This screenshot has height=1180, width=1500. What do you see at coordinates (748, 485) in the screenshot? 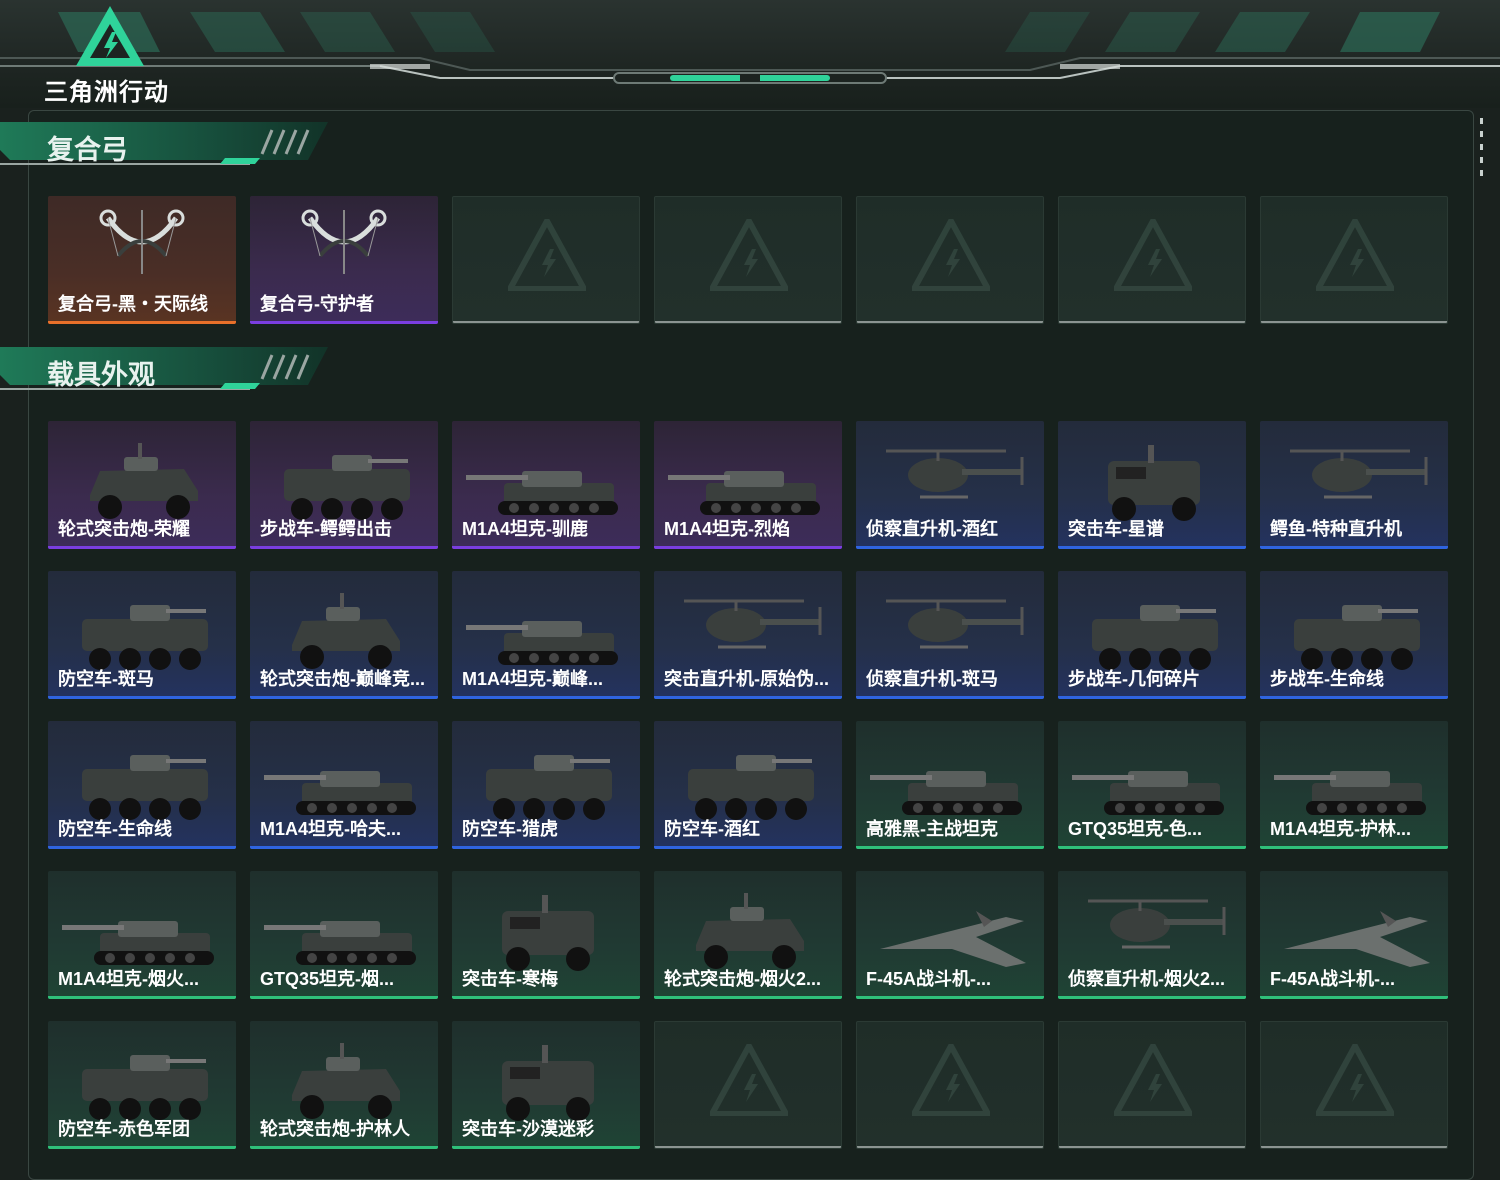
I see `skin-card: M1A4坦克-烈焰` at bounding box center [748, 485].